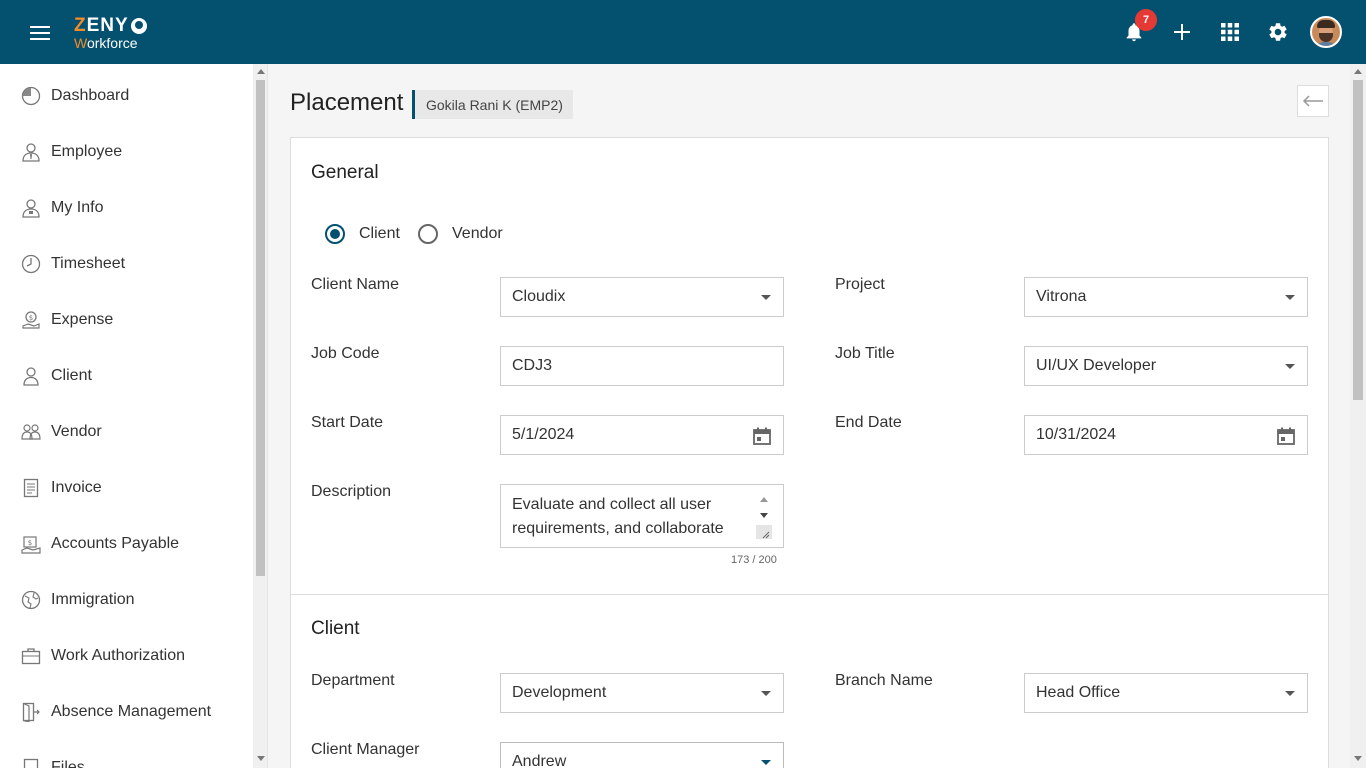  I want to click on gear-icon, so click(1278, 32).